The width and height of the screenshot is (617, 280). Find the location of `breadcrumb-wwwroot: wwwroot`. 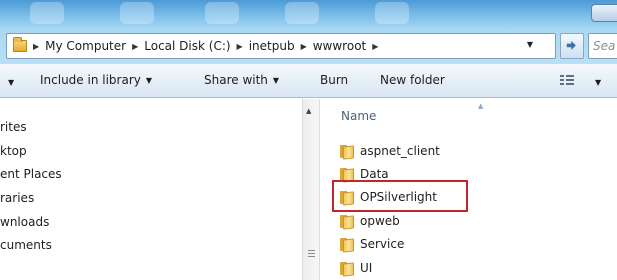

breadcrumb-wwwroot: wwwroot is located at coordinates (340, 46).